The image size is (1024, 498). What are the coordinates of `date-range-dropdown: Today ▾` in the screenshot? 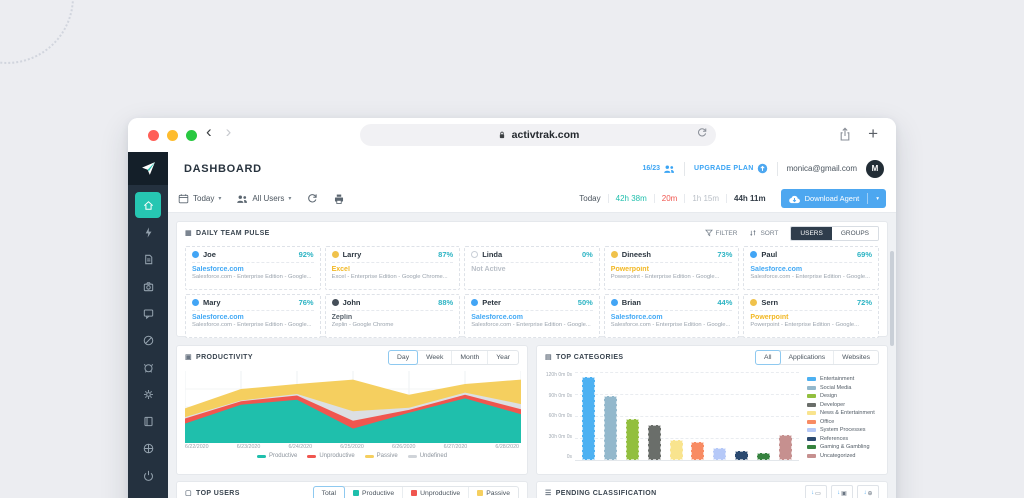 It's located at (199, 198).